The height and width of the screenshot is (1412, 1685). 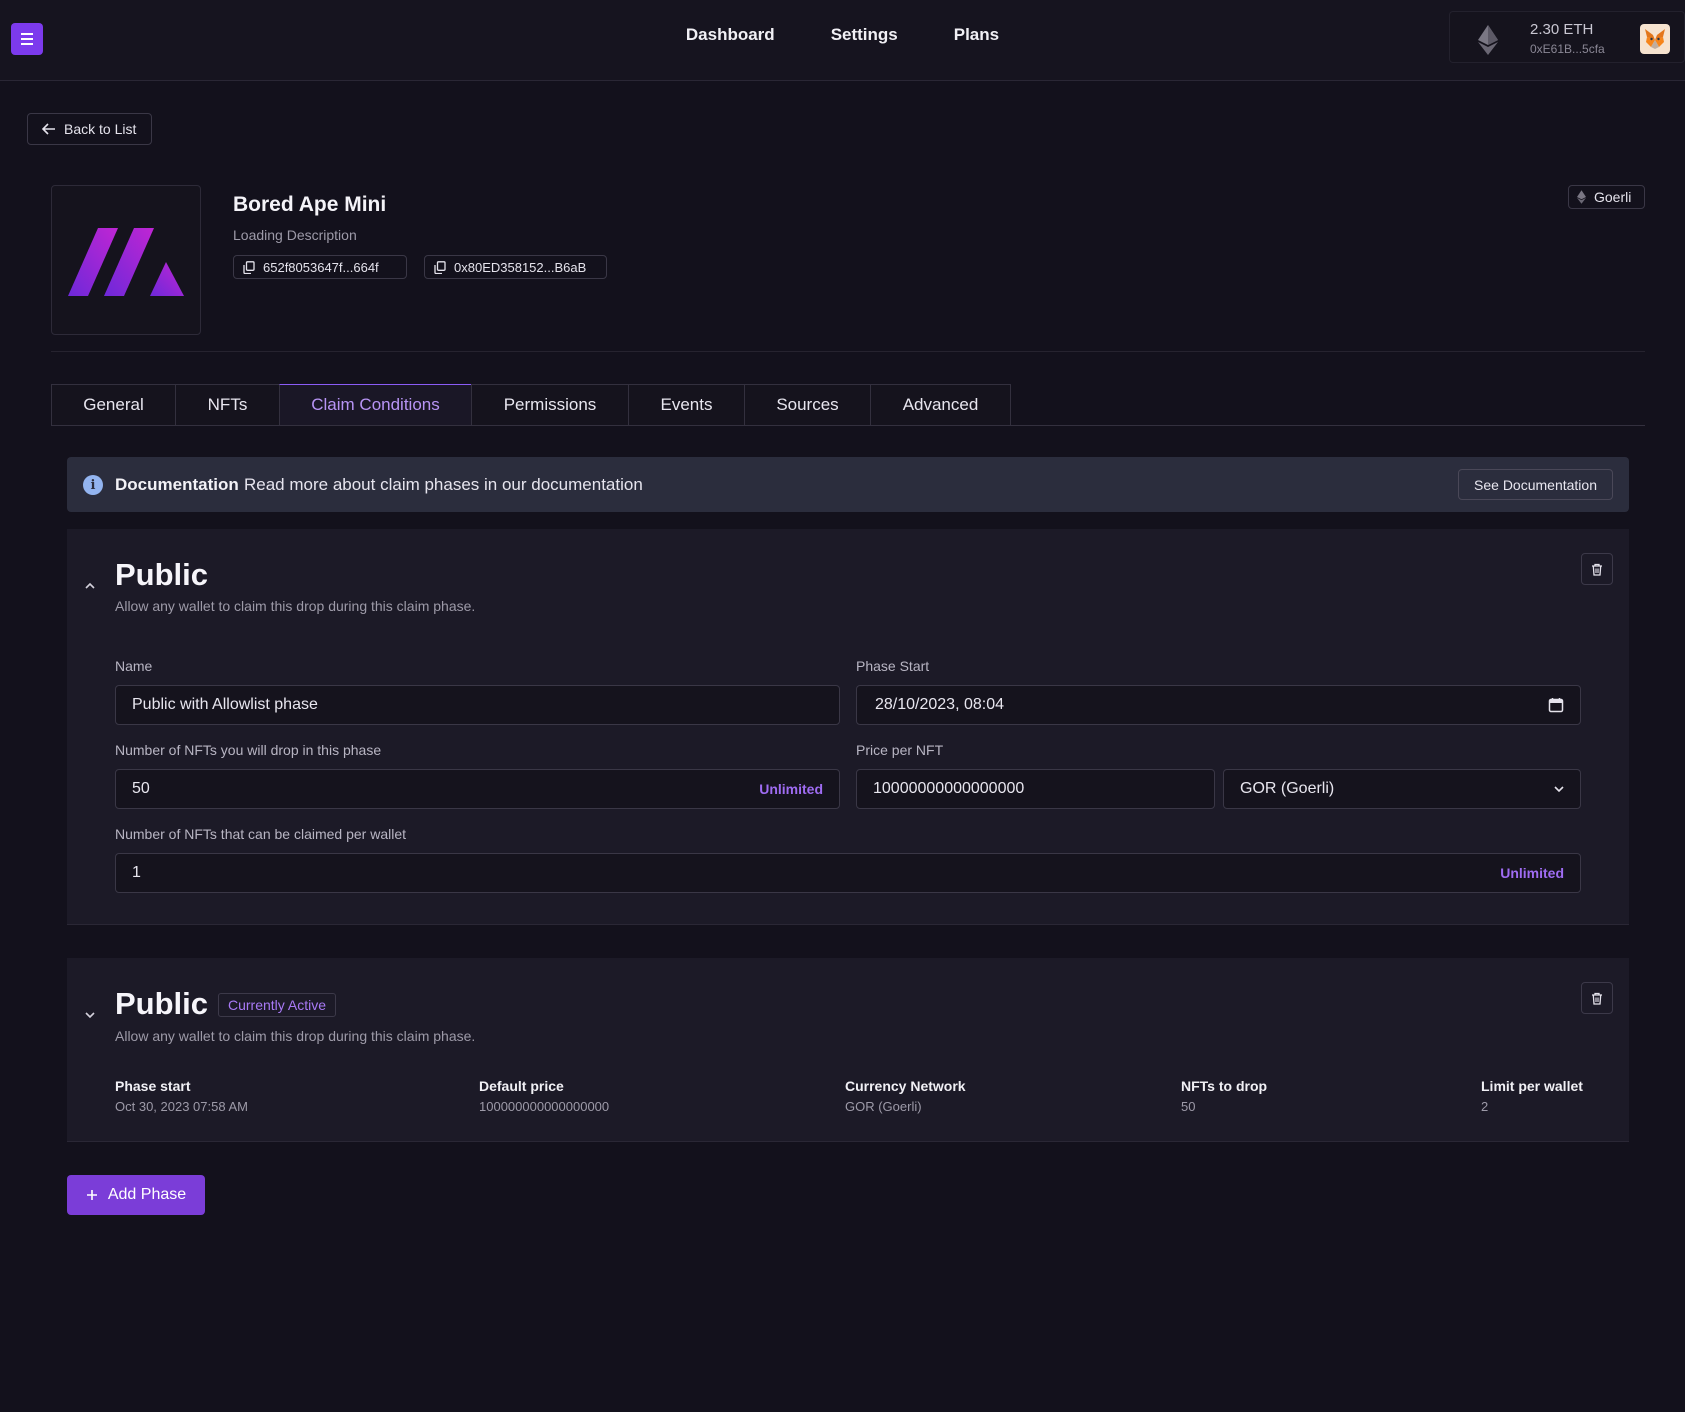 What do you see at coordinates (147, 1194) in the screenshot?
I see `add-phase-label: Add Phase` at bounding box center [147, 1194].